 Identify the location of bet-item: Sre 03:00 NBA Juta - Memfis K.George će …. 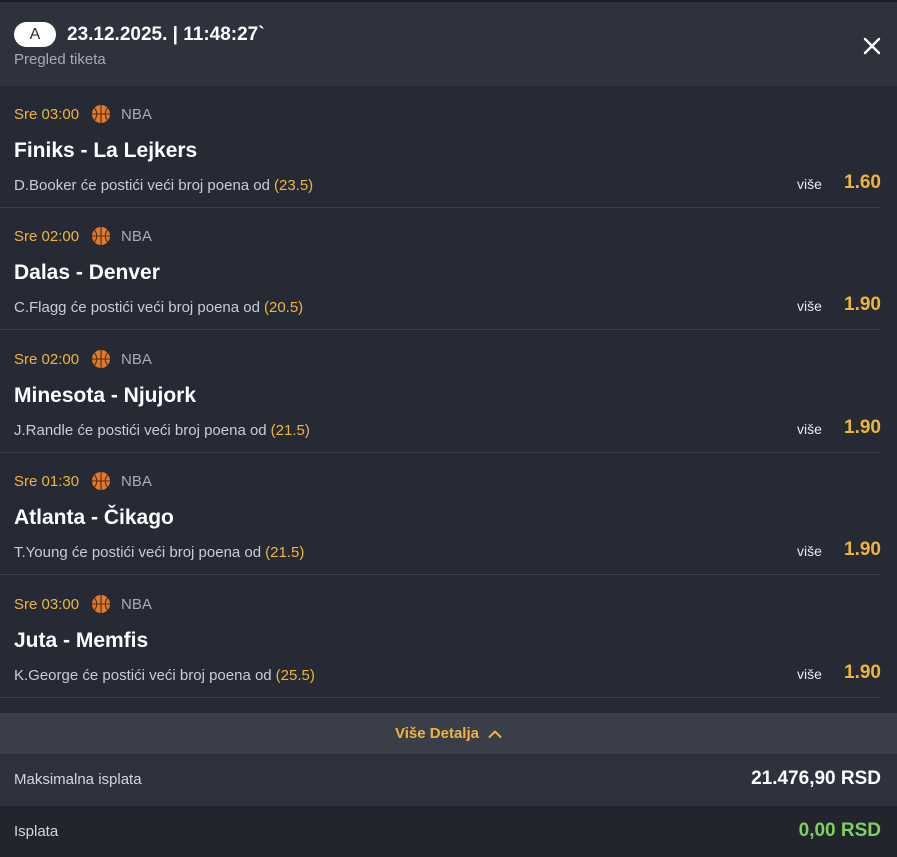
(448, 637).